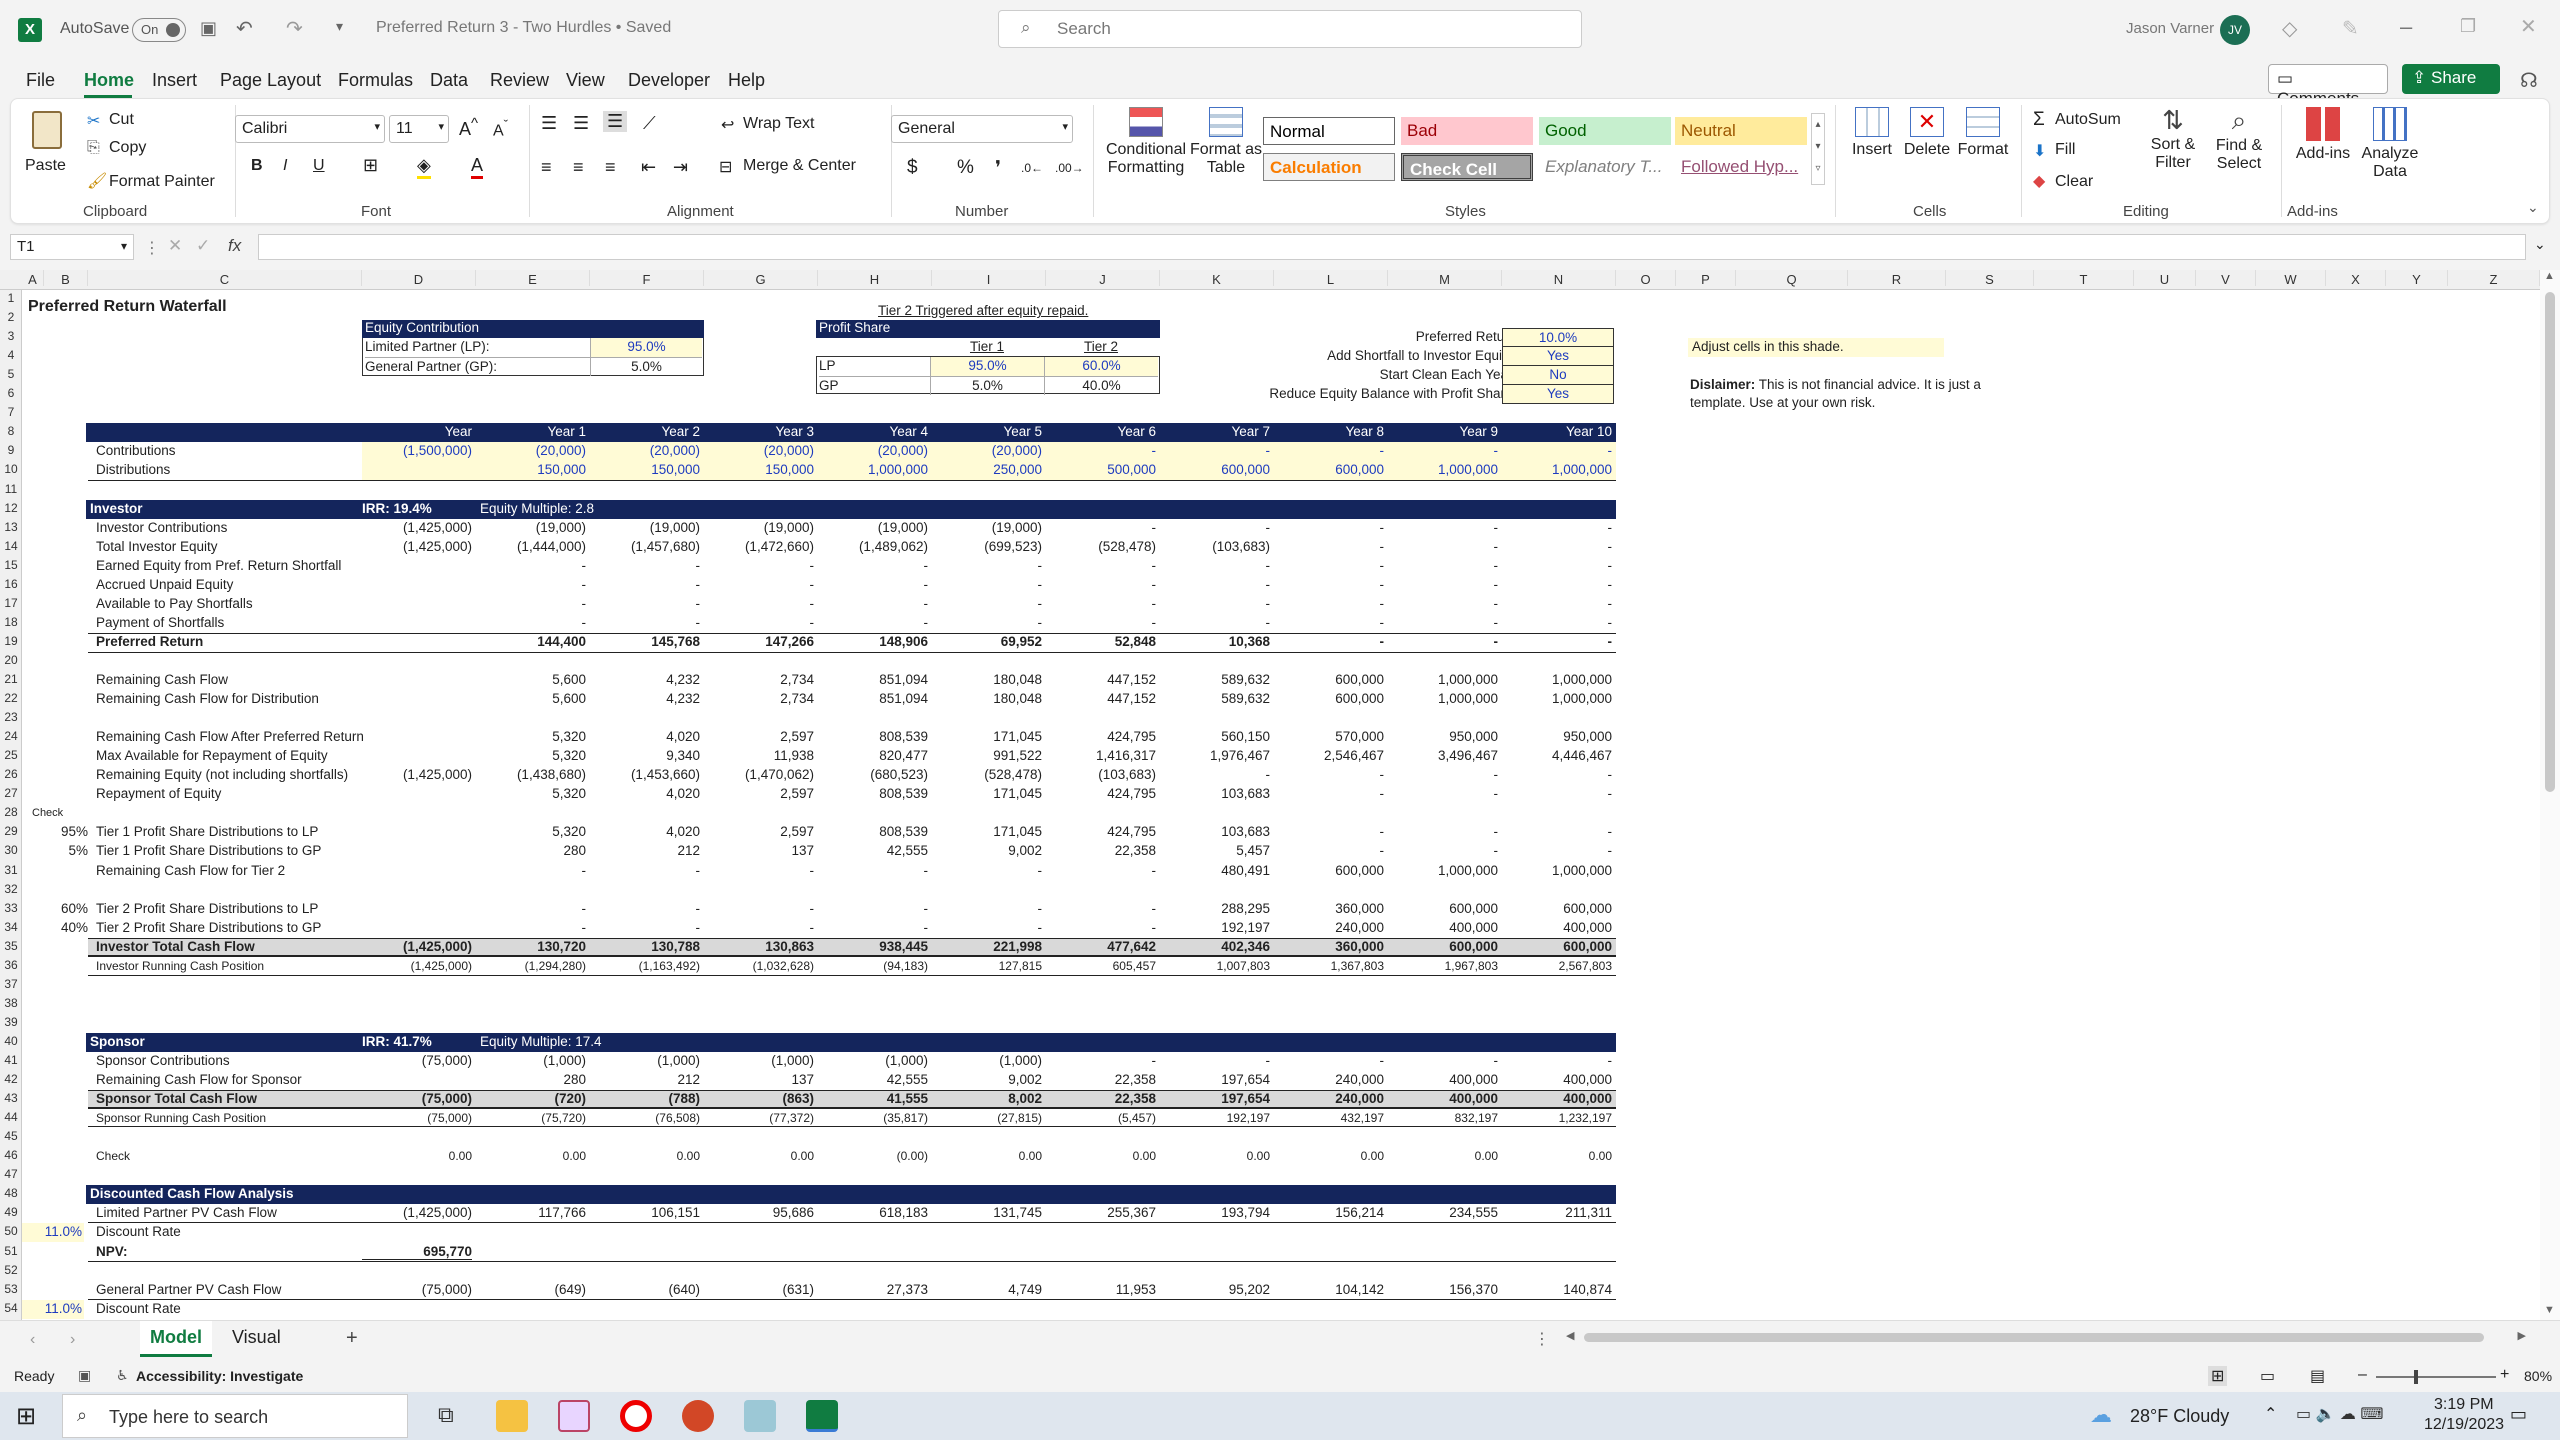 Image resolution: width=2560 pixels, height=1440 pixels. What do you see at coordinates (912, 168) in the screenshot?
I see `currency-icon: $` at bounding box center [912, 168].